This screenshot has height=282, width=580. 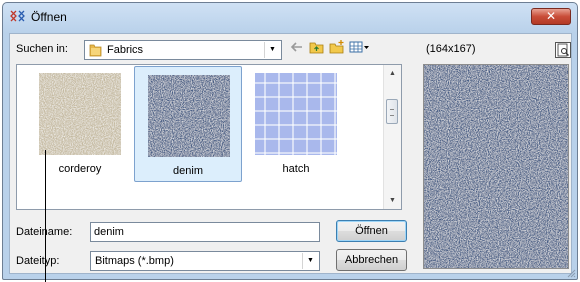 What do you see at coordinates (392, 111) in the screenshot?
I see `scroll-thumb` at bounding box center [392, 111].